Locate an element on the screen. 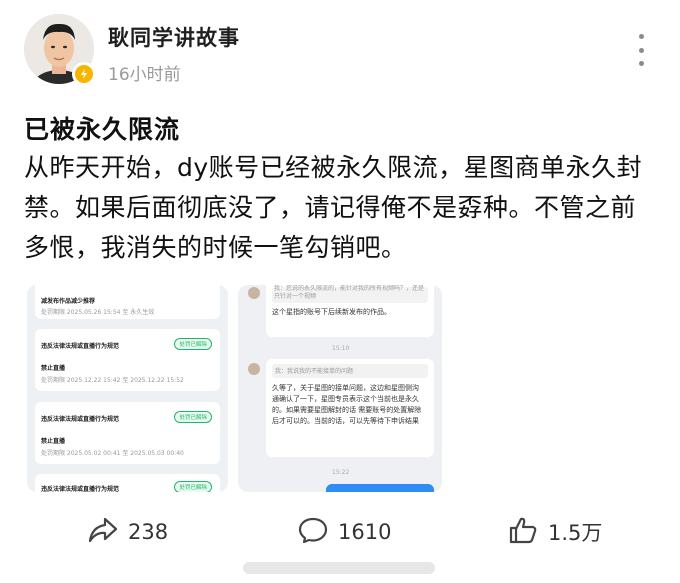  author-avatar is located at coordinates (60, 50).